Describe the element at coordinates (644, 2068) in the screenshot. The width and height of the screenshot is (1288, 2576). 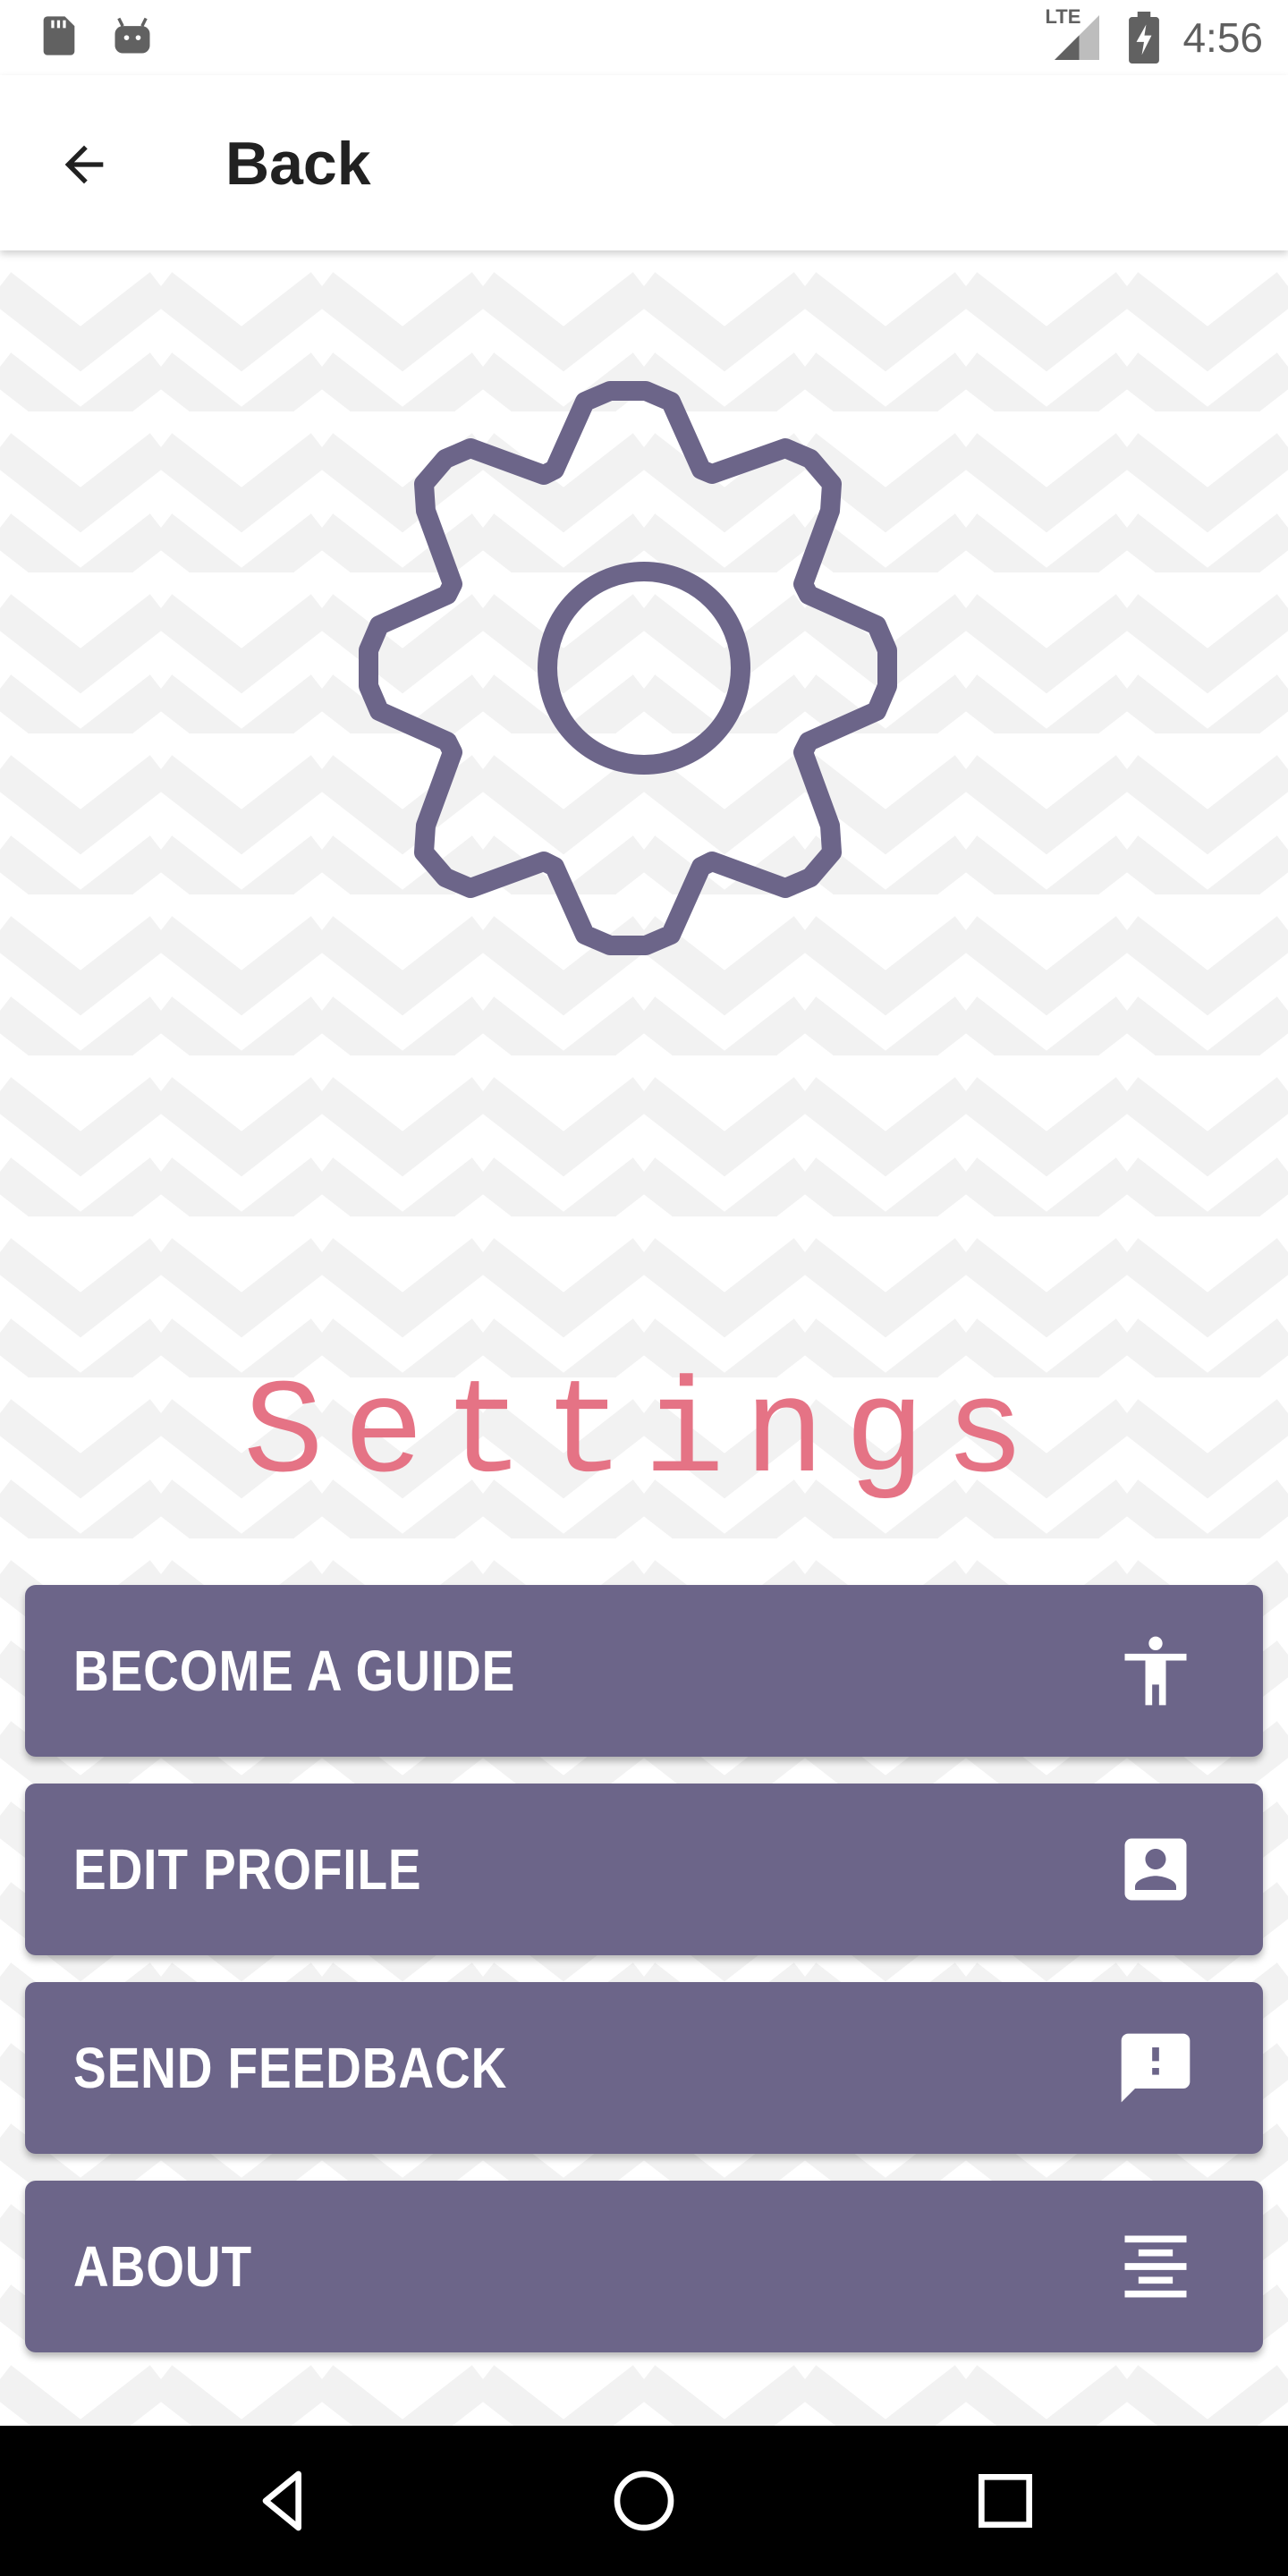
I see `send-feedback-button: SEND FEEDBACK` at that location.